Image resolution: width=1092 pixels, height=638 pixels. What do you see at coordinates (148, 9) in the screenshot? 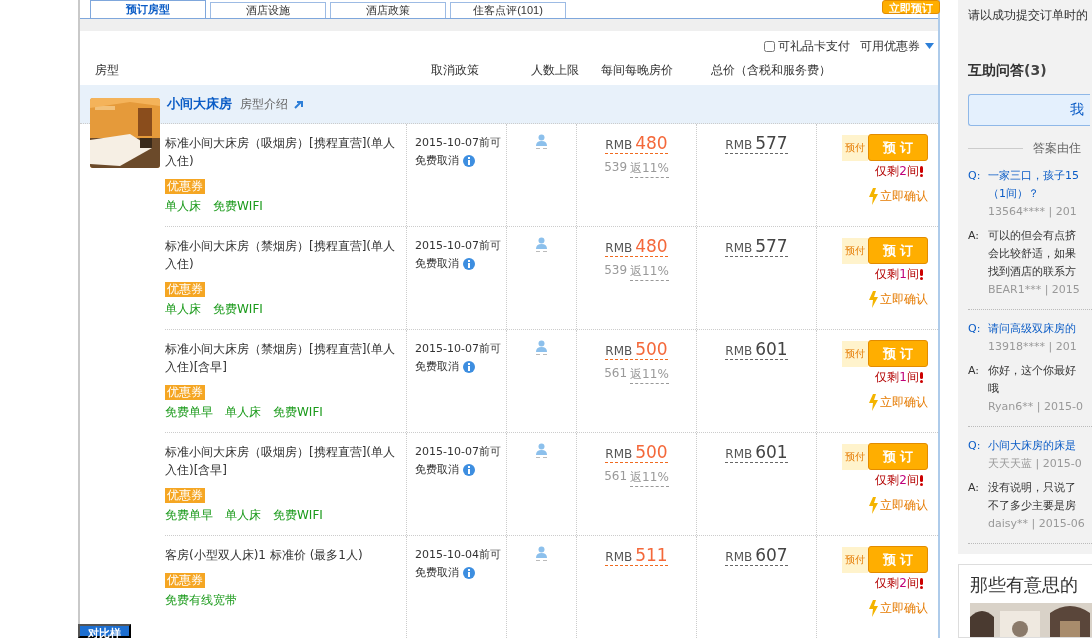
I see `tab: 预订房型` at bounding box center [148, 9].